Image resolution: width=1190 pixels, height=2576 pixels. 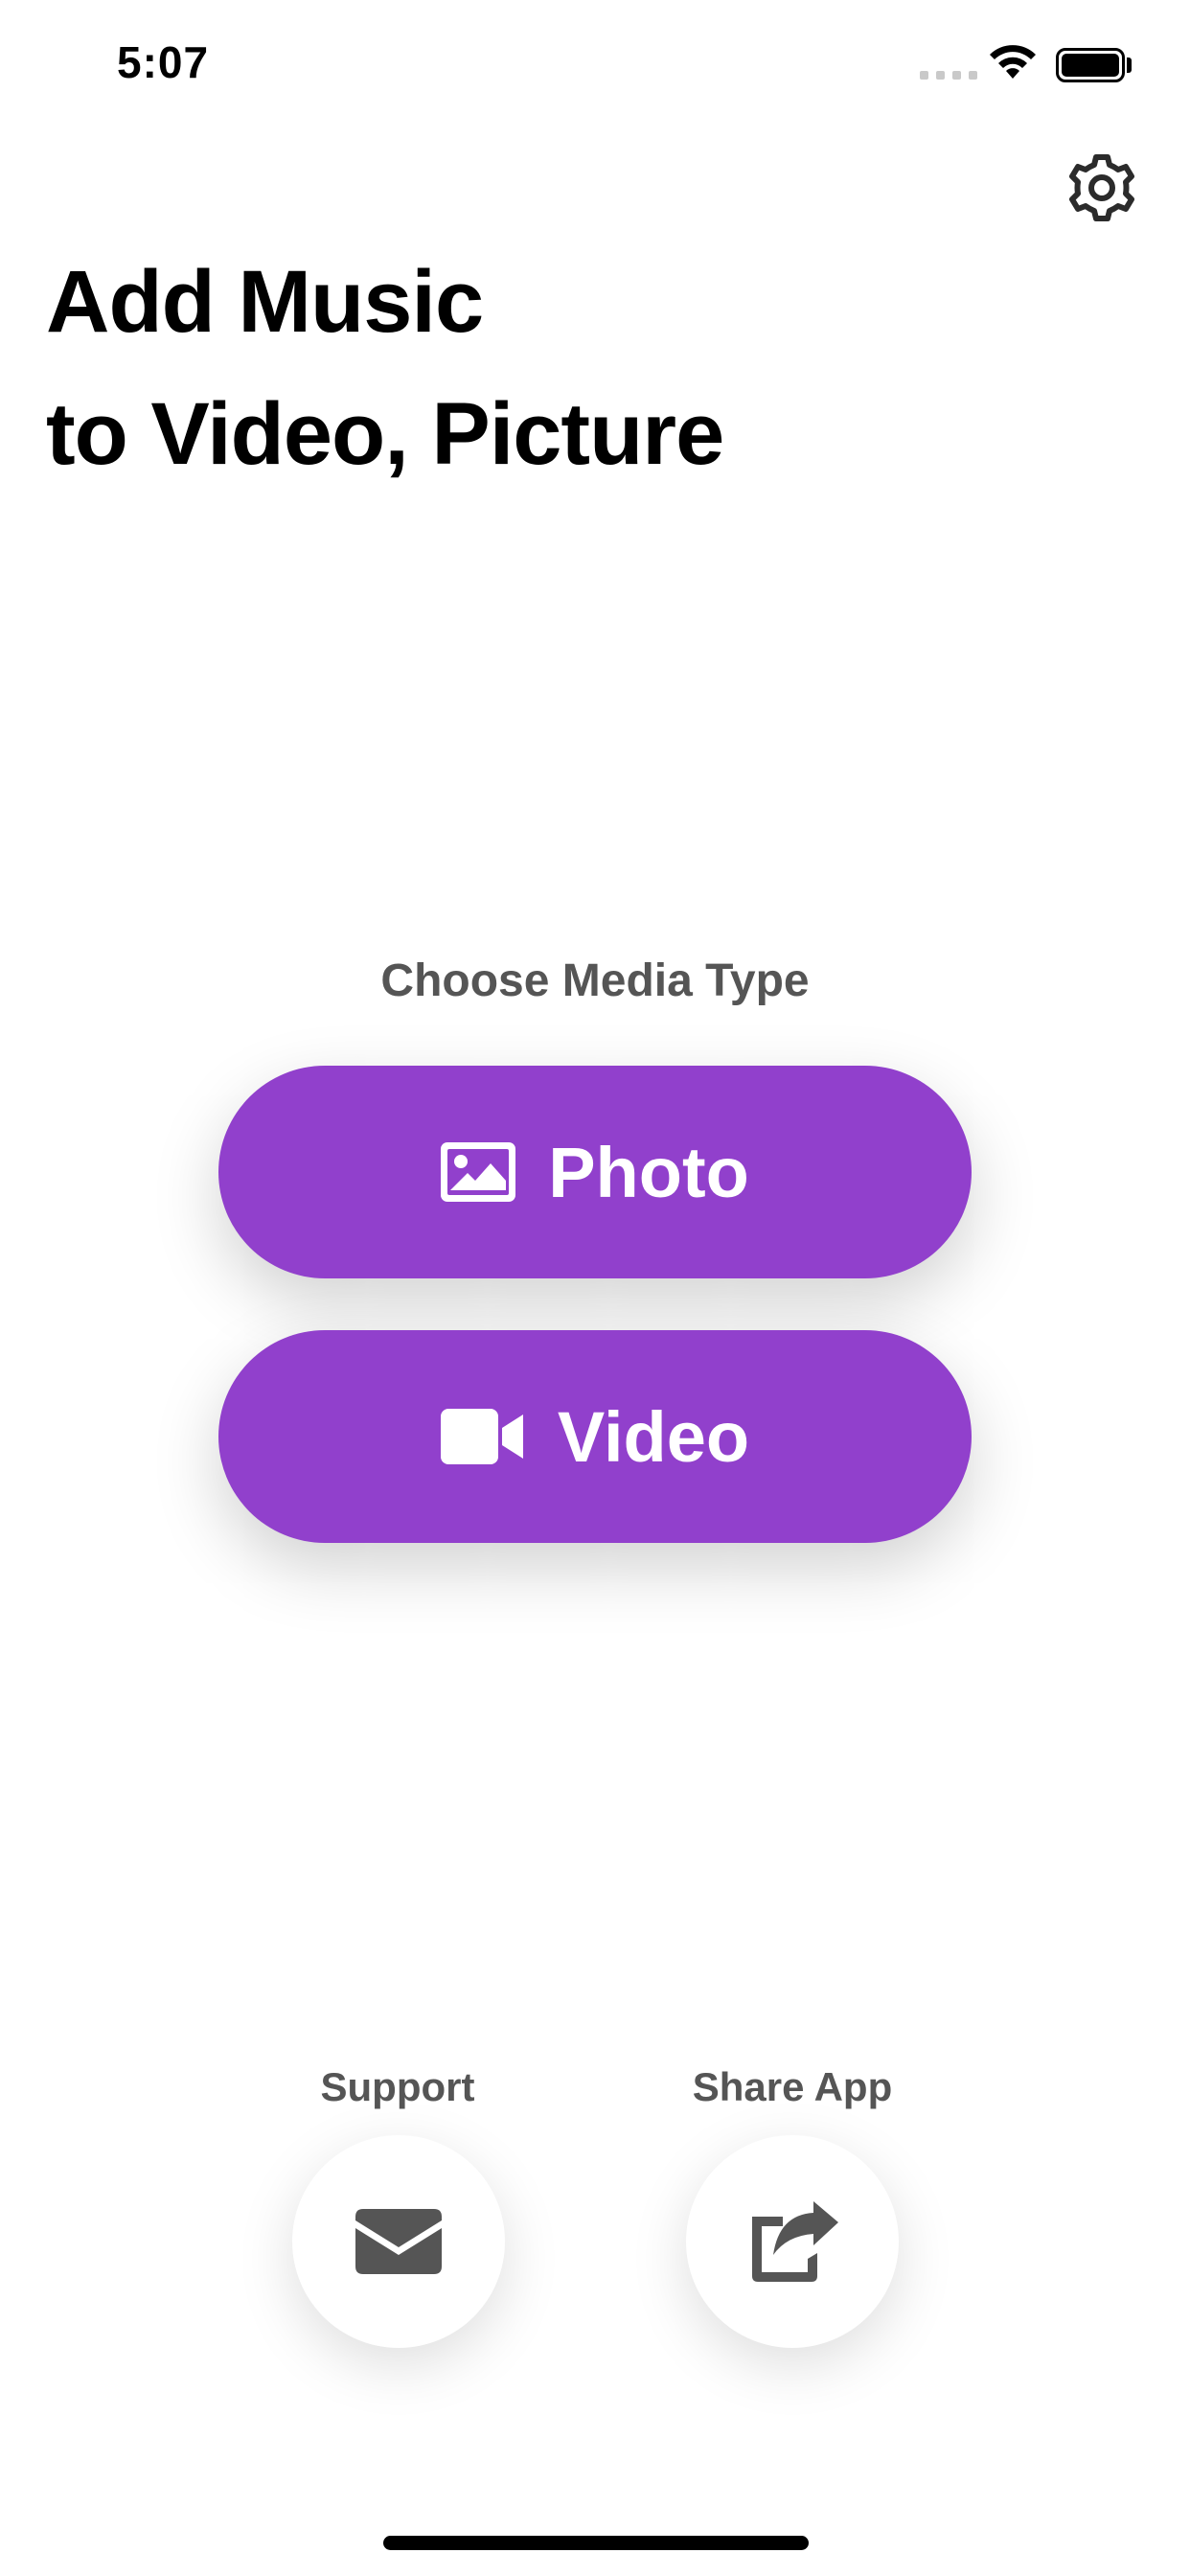 I want to click on wifi-icon, so click(x=1013, y=62).